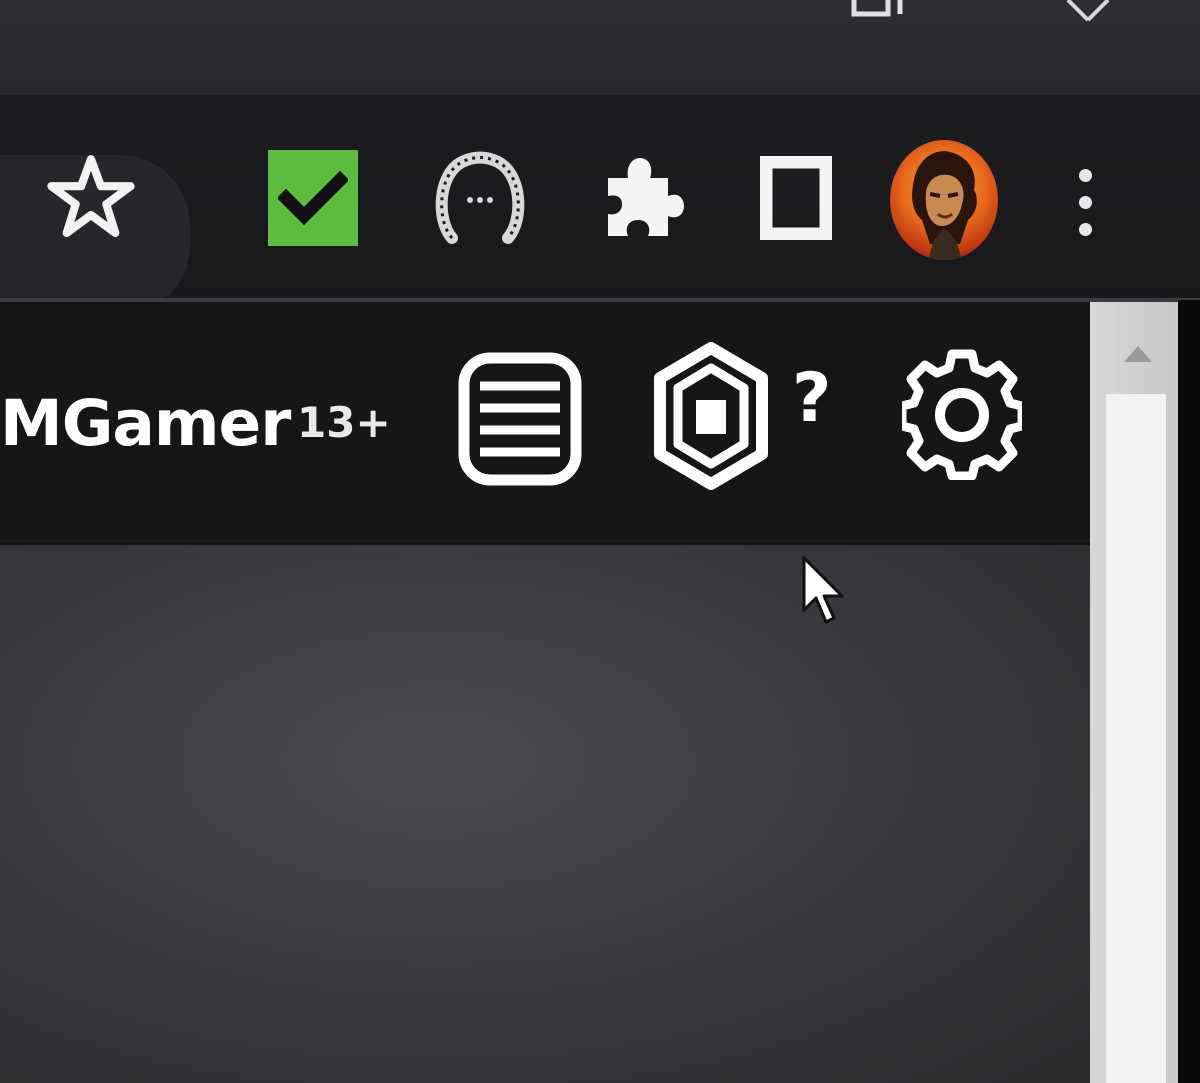 This screenshot has width=1200, height=1083. I want to click on vertical-dots-icon, so click(1085, 202).